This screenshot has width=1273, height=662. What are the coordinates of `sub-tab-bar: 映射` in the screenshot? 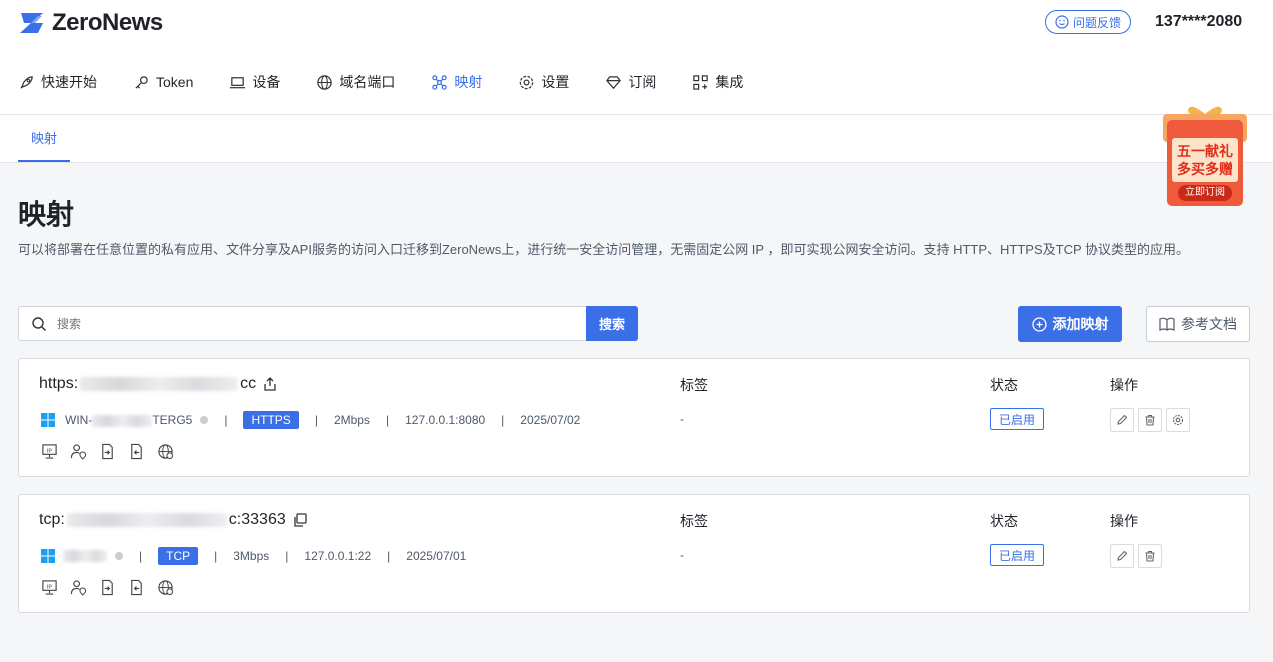 It's located at (636, 139).